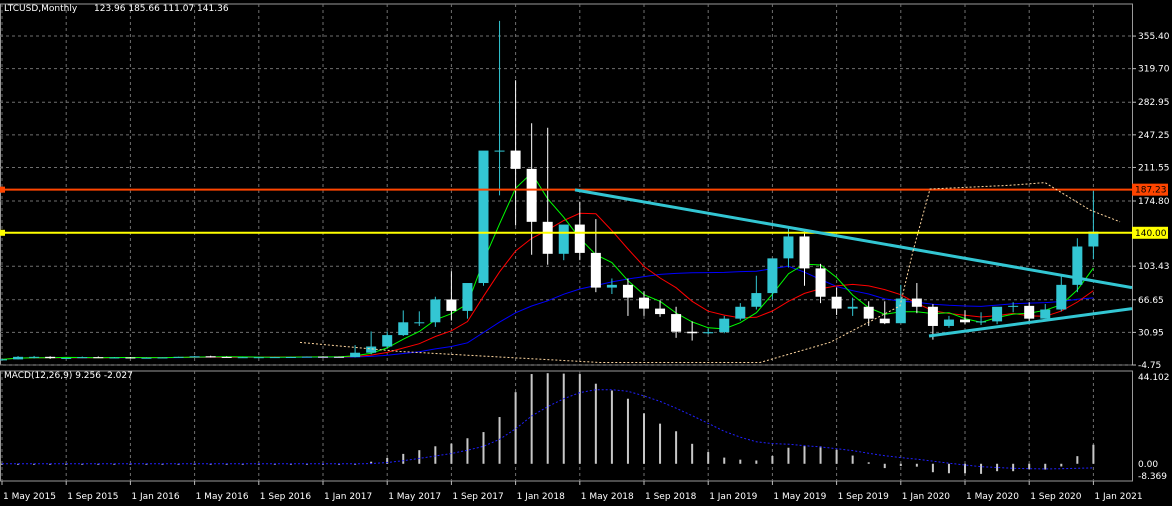 This screenshot has height=506, width=1172. What do you see at coordinates (1154, 70) in the screenshot?
I see `price-axis-label: 319.70` at bounding box center [1154, 70].